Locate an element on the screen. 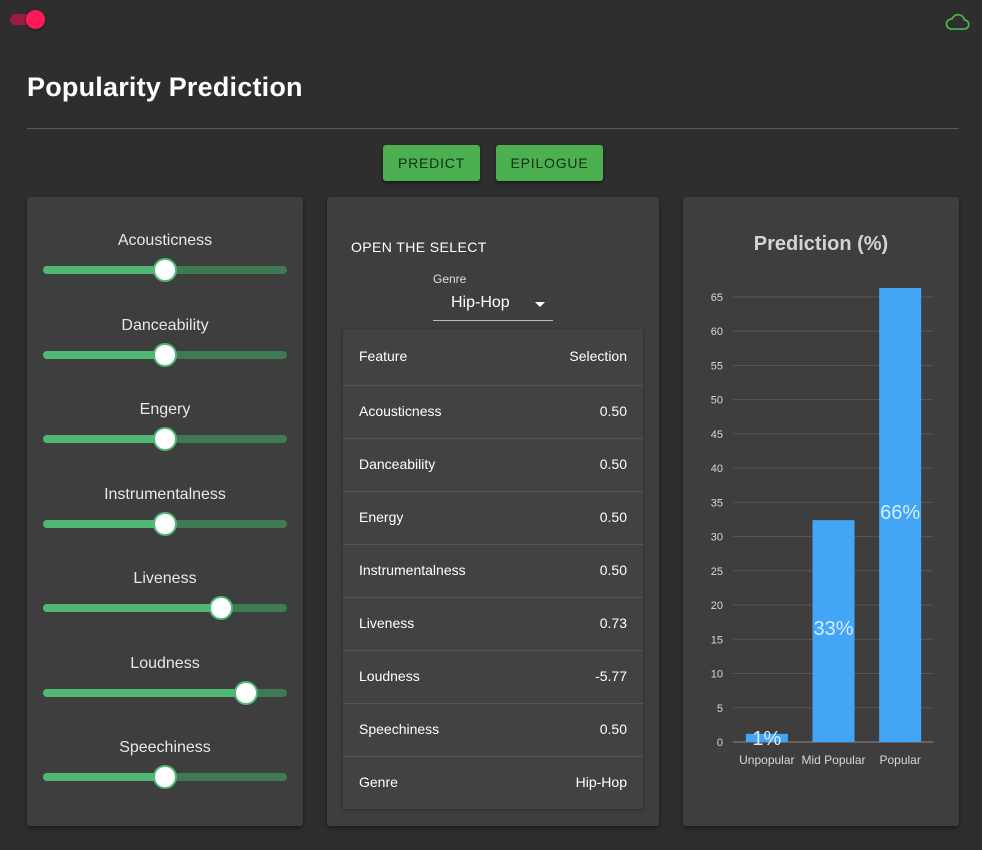 The image size is (982, 850). feature-cell: Loudness is located at coordinates (389, 676).